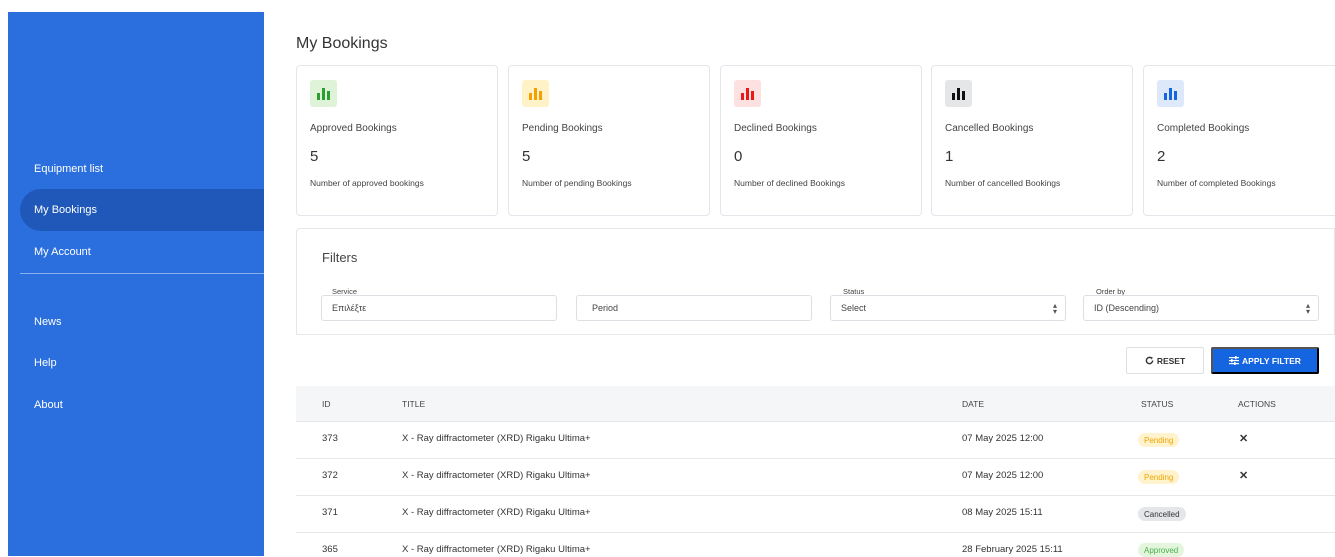 The image size is (1335, 557). I want to click on cell-id: 371, so click(330, 512).